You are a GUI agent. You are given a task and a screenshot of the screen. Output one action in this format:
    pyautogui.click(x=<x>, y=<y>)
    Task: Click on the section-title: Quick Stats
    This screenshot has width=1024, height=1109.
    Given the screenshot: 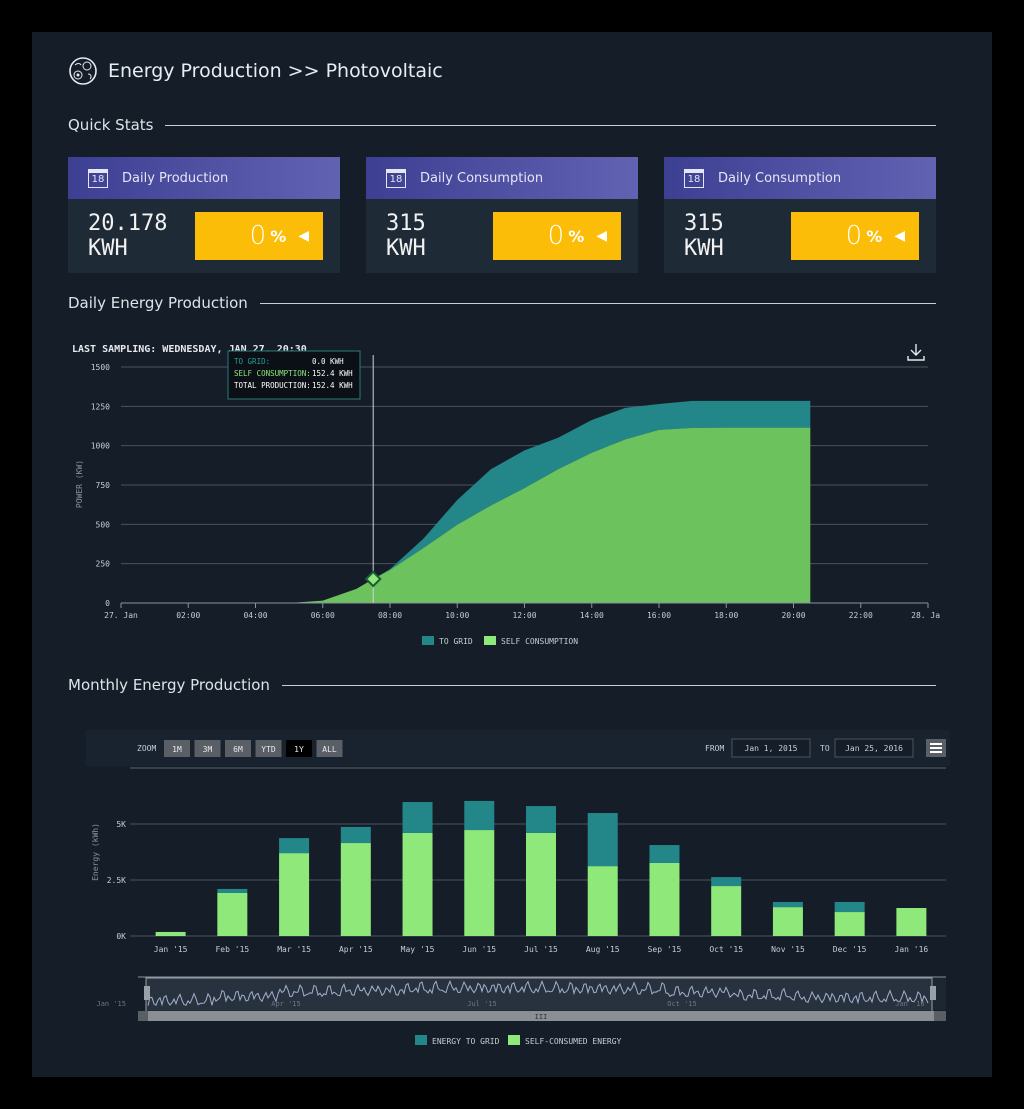 What is the action you would take?
    pyautogui.click(x=111, y=125)
    